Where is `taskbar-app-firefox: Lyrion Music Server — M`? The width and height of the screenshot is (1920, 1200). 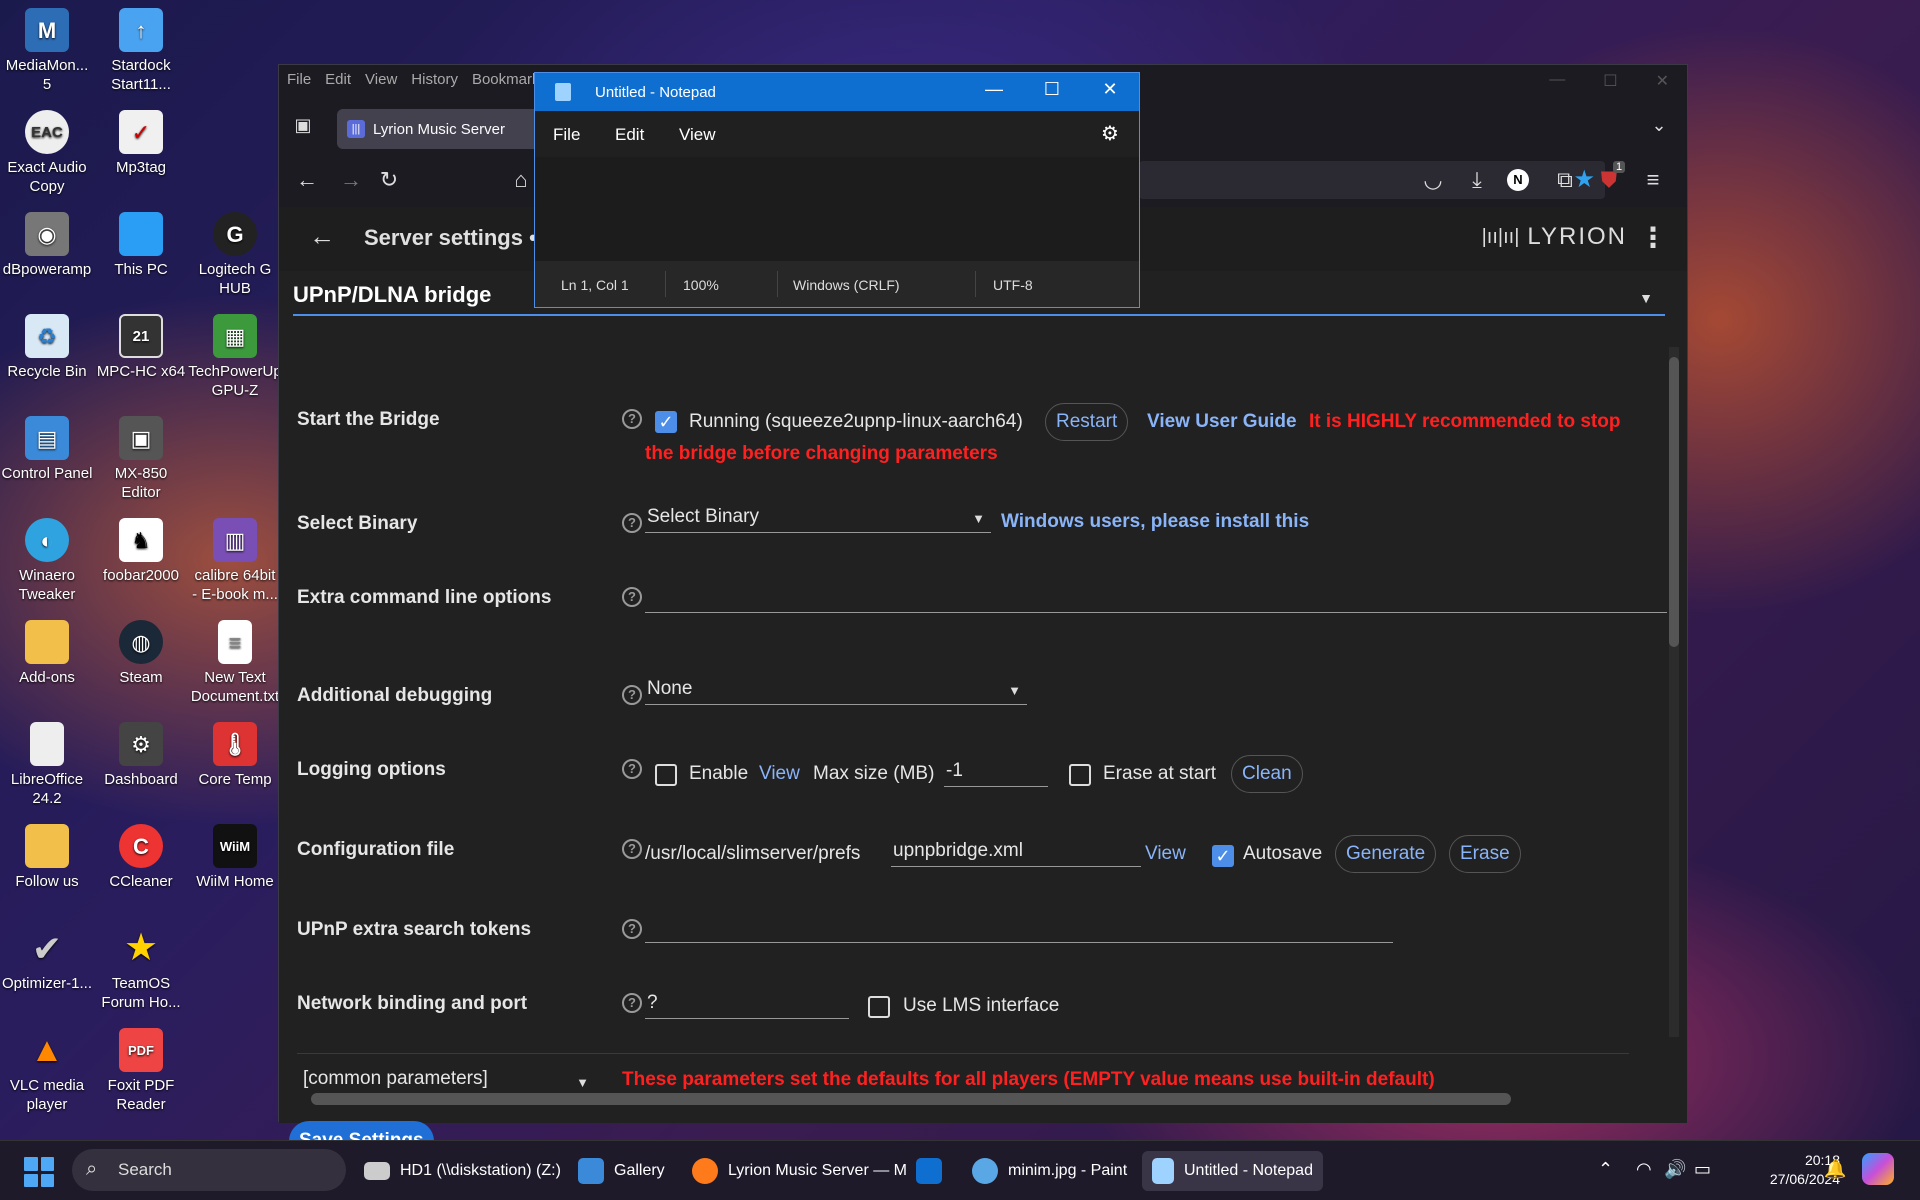
taskbar-app-firefox: Lyrion Music Server — M is located at coordinates (799, 1171).